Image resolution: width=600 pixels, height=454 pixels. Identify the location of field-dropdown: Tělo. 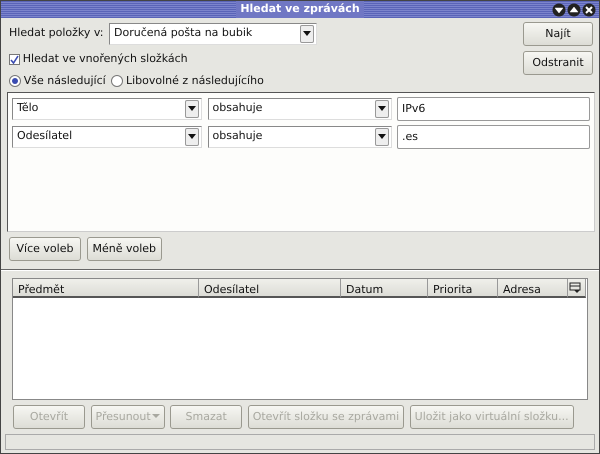
(107, 109).